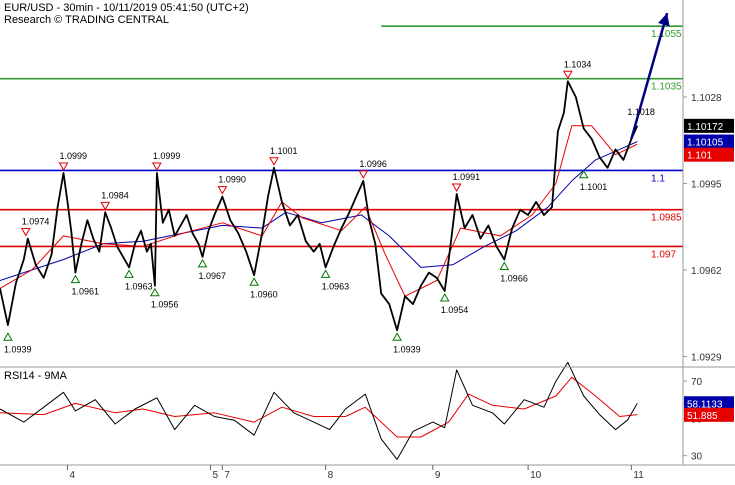 The height and width of the screenshot is (485, 735). I want to click on swing-high-label: 1.0996, so click(373, 164).